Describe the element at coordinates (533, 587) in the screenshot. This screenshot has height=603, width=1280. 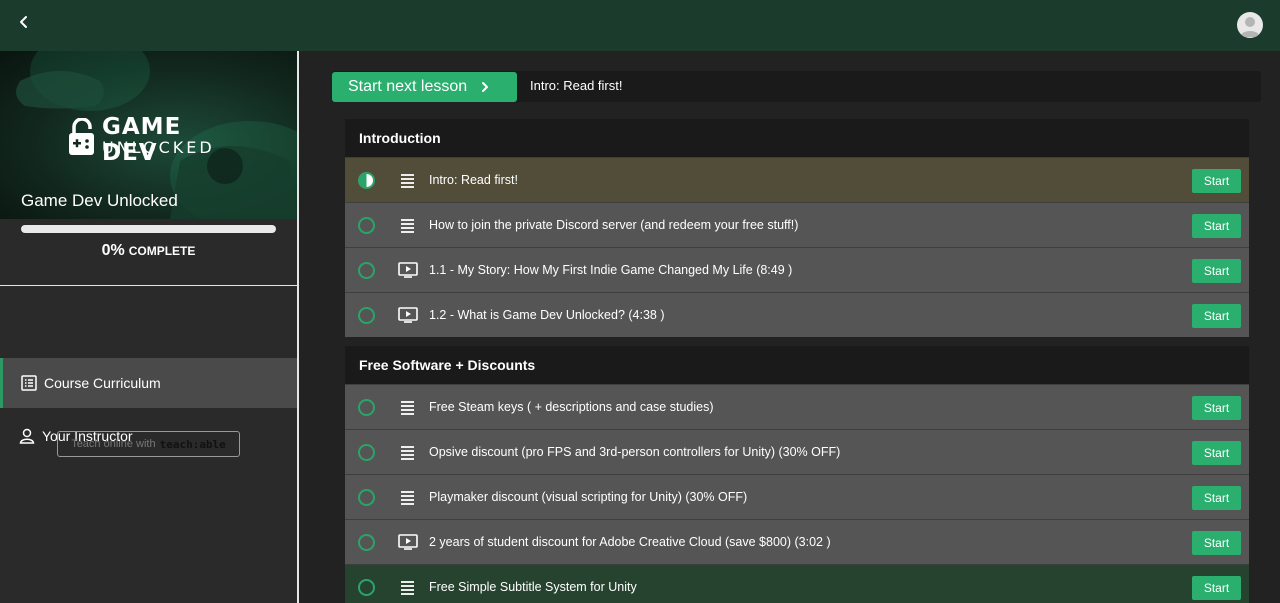
I see `lesson-title: Free Simple Subtitle System for Unity` at that location.